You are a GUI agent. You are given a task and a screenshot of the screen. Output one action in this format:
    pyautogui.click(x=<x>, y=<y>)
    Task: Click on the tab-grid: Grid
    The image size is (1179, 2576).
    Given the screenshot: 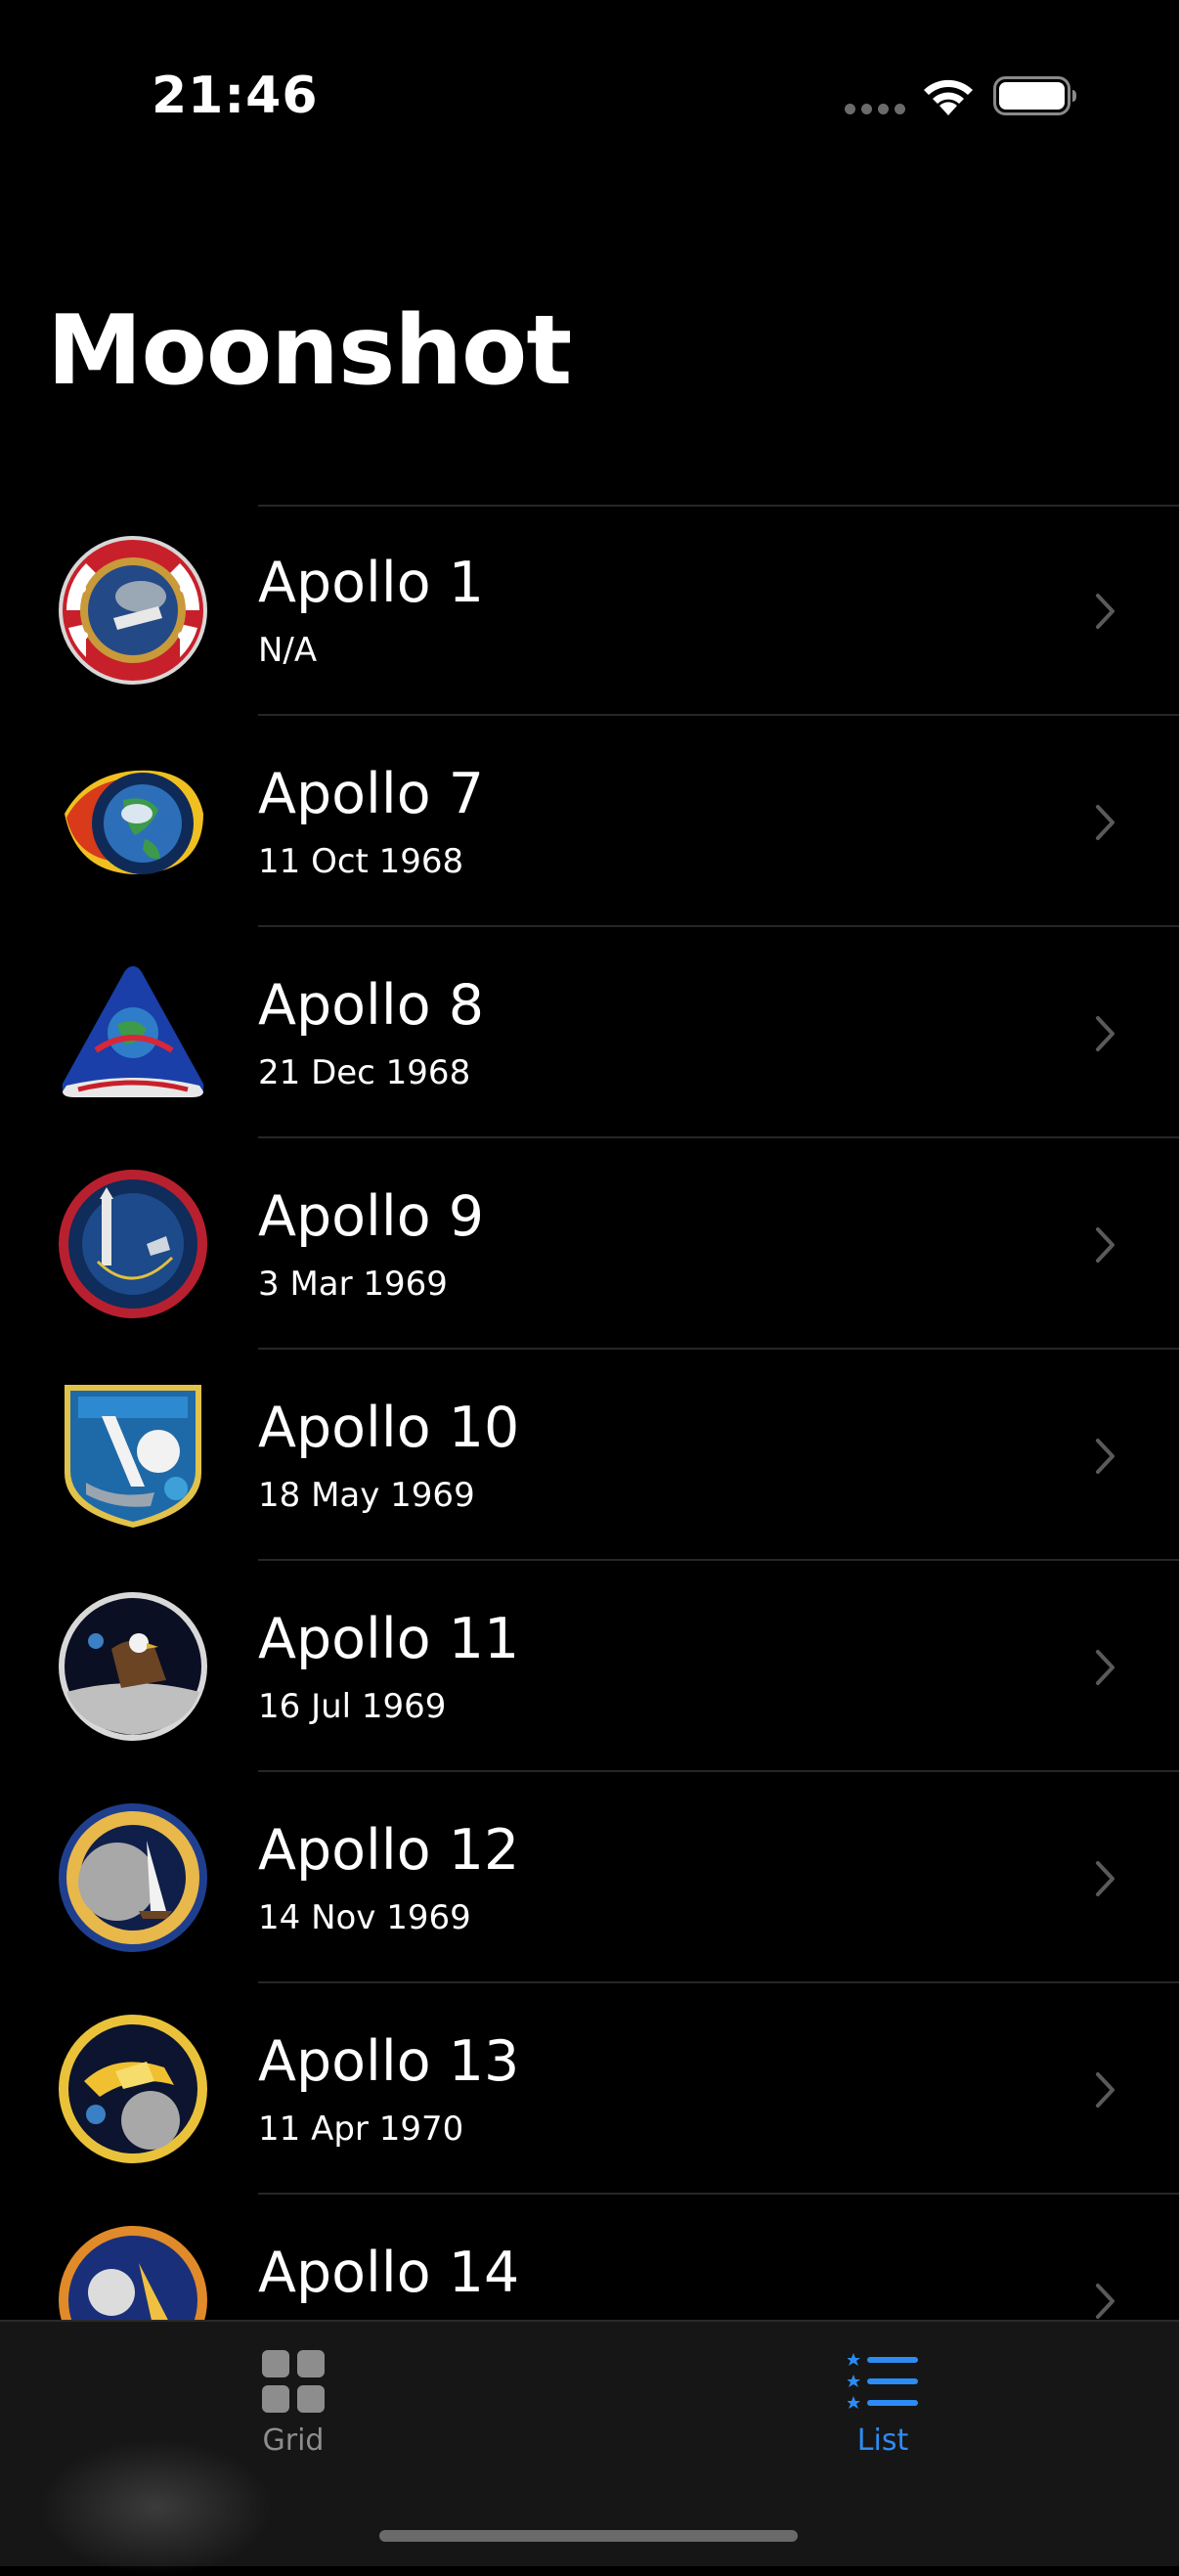 What is the action you would take?
    pyautogui.click(x=293, y=2417)
    